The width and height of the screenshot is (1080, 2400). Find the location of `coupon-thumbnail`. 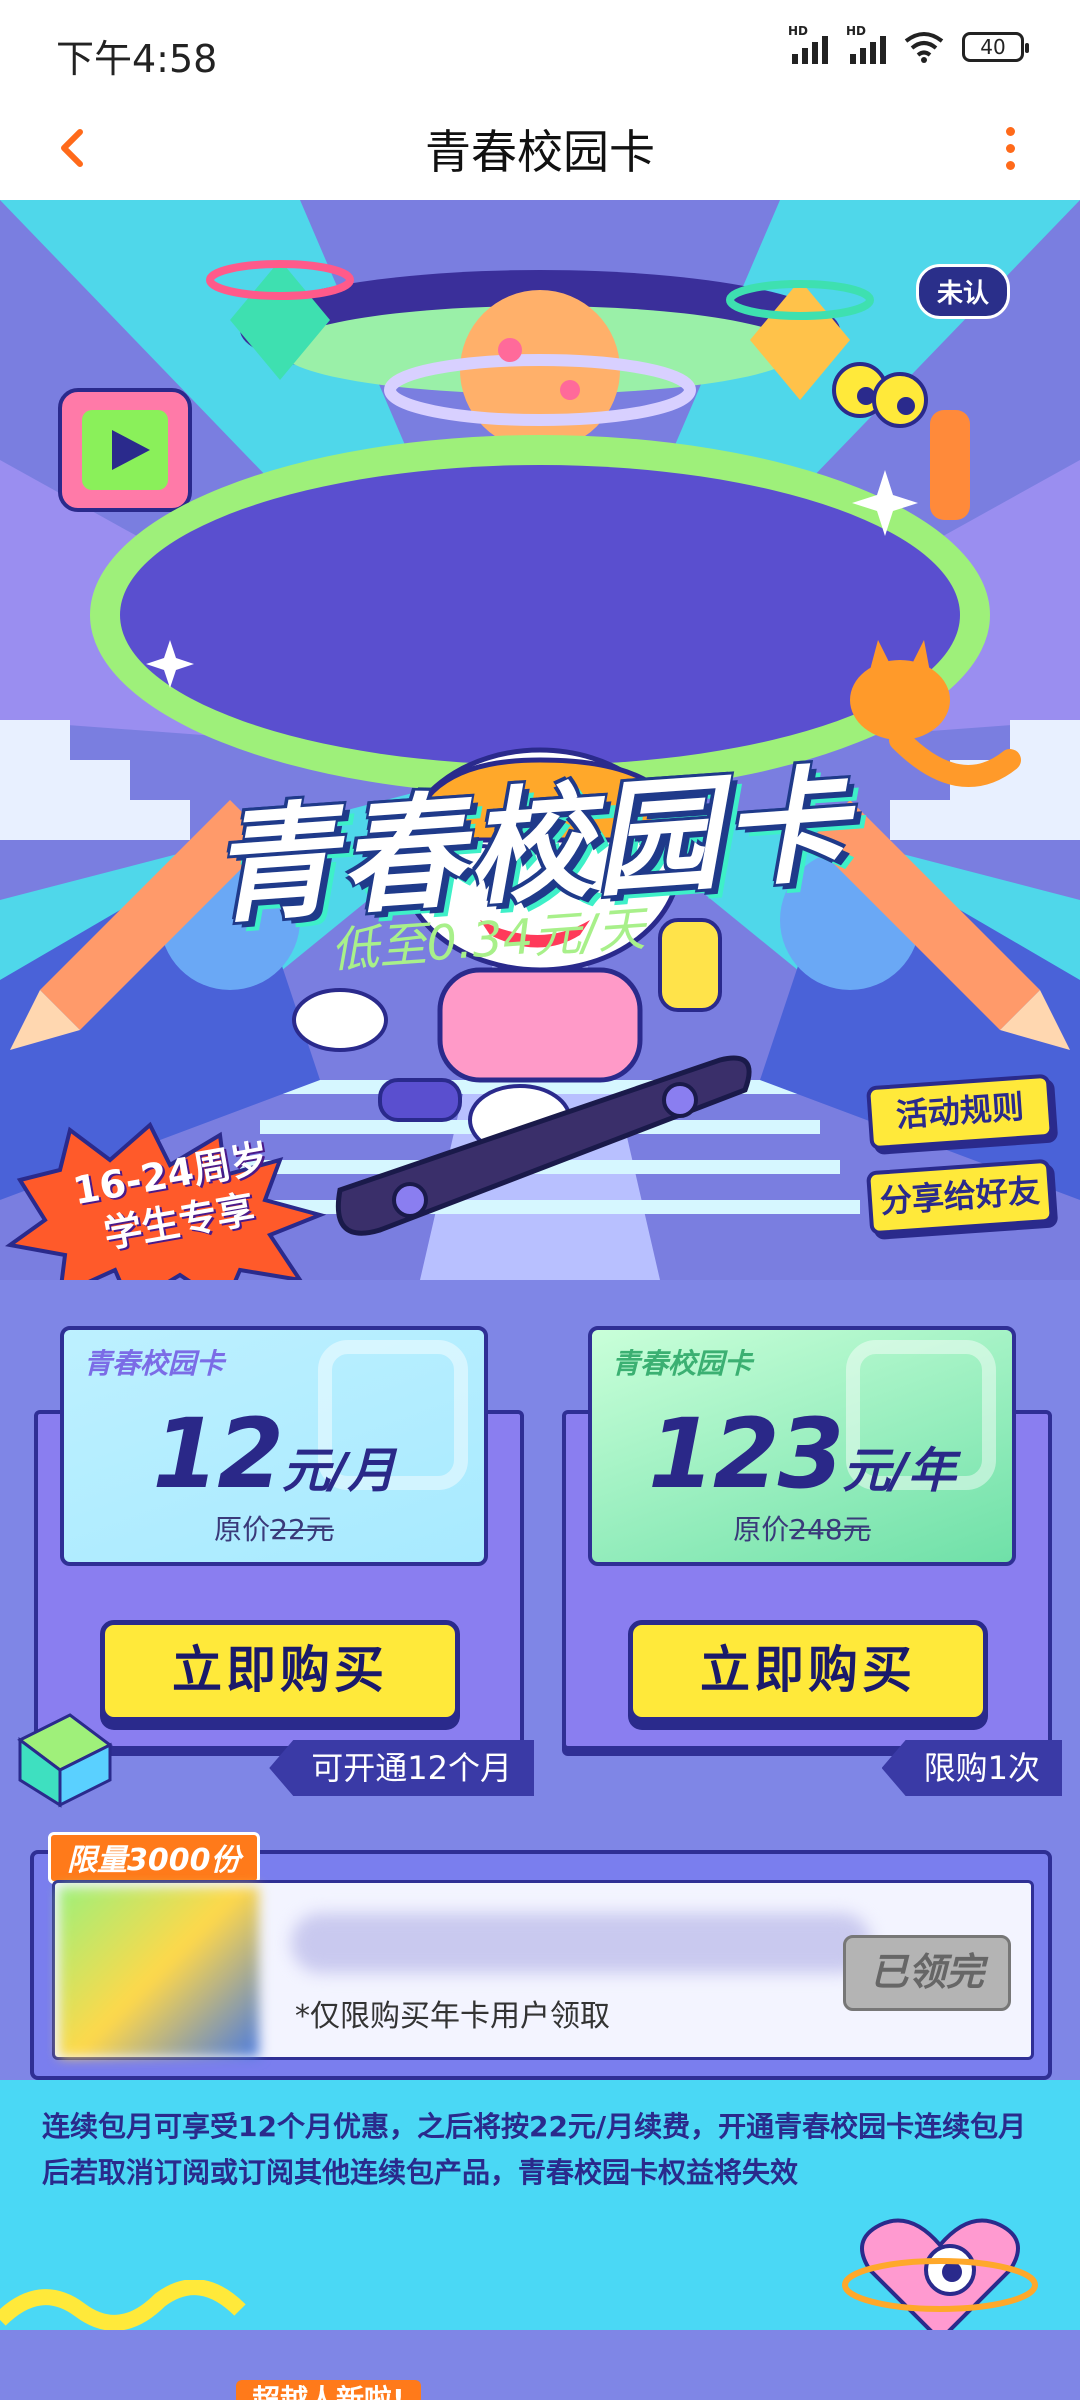

coupon-thumbnail is located at coordinates (159, 1972).